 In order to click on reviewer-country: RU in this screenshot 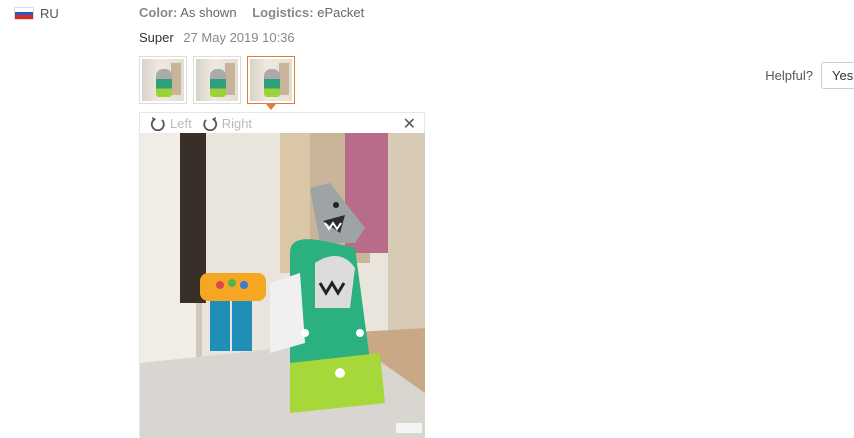, I will do `click(36, 13)`.